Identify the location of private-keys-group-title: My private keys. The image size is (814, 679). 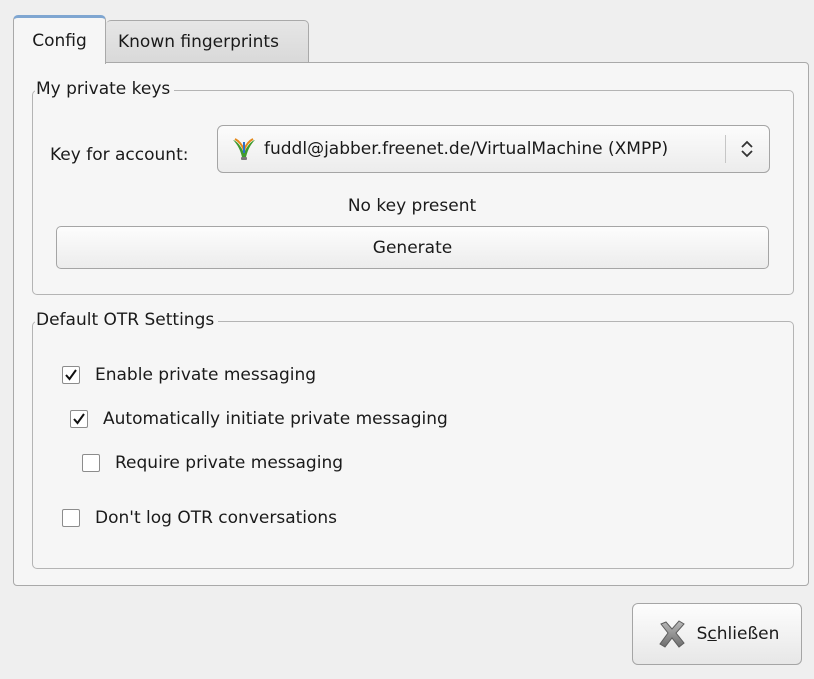
(105, 89).